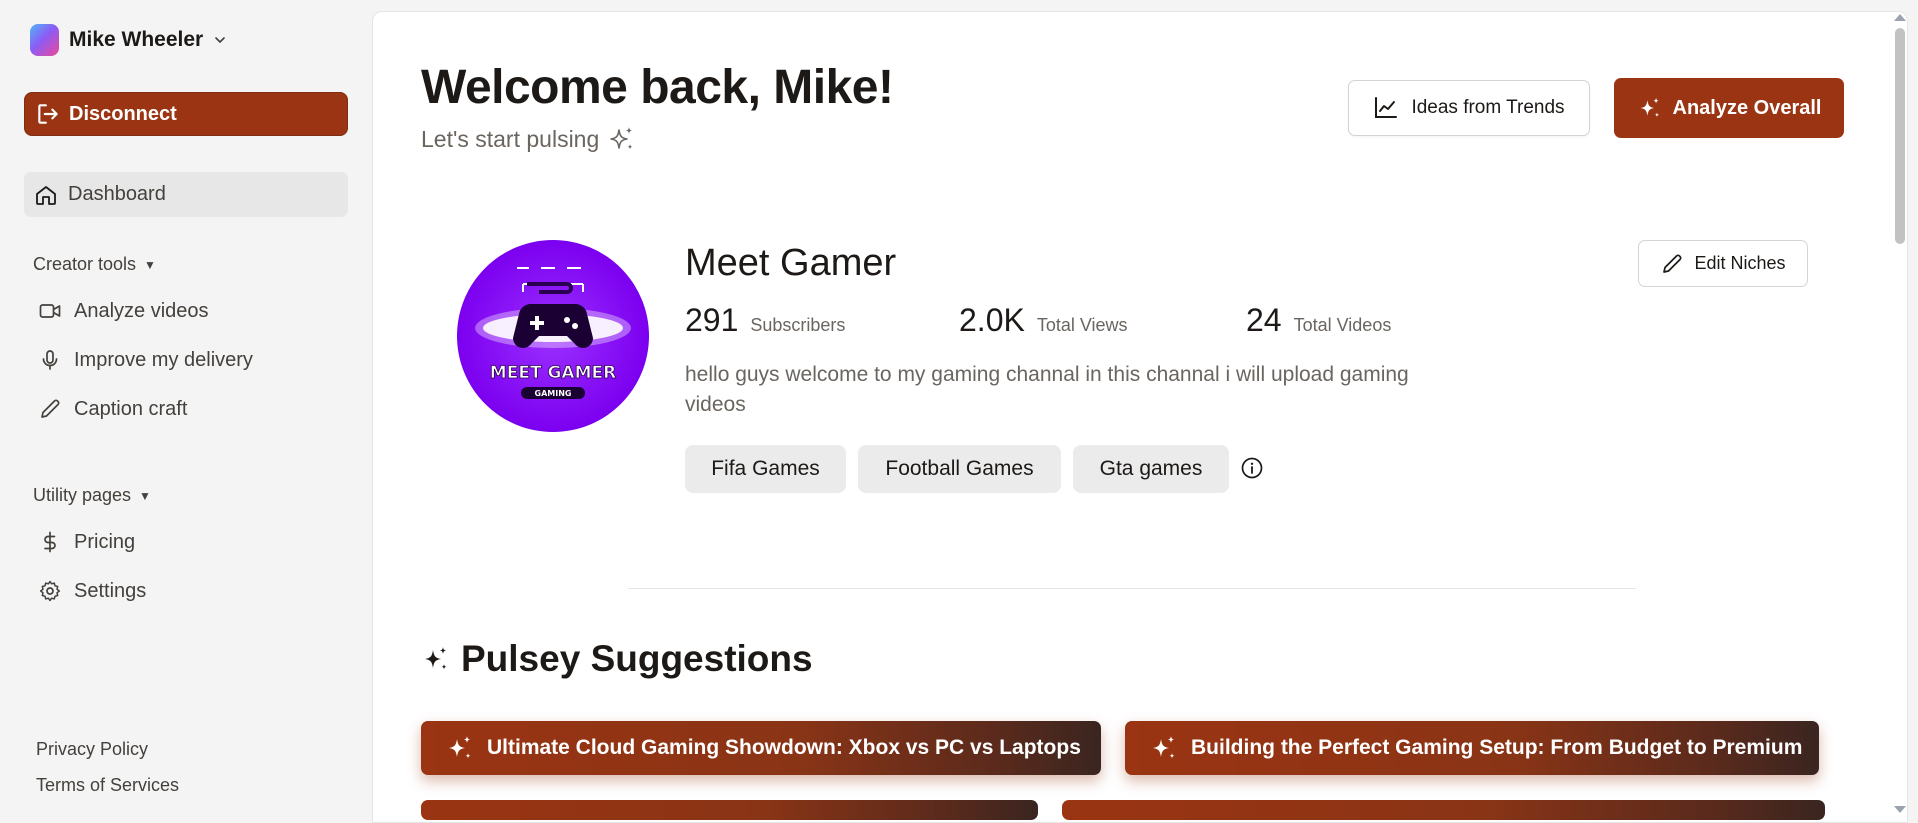 The width and height of the screenshot is (1918, 823). What do you see at coordinates (105, 541) in the screenshot?
I see `sidebar-item-label: Pricing` at bounding box center [105, 541].